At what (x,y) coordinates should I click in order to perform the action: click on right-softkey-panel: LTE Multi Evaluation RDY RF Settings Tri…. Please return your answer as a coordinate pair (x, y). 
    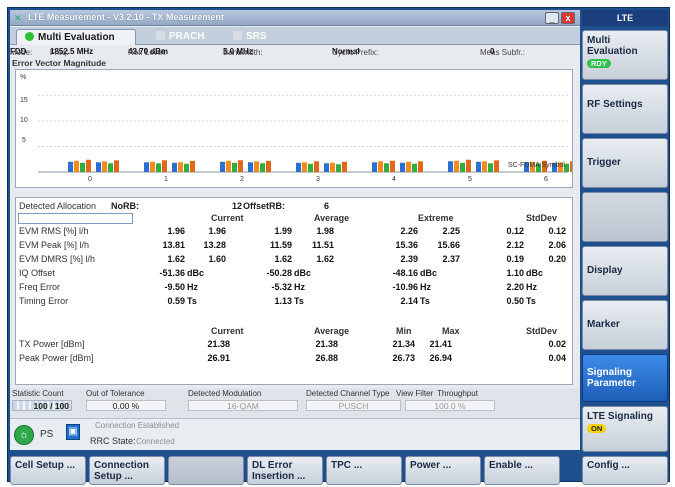
    Looking at the image, I should click on (625, 231).